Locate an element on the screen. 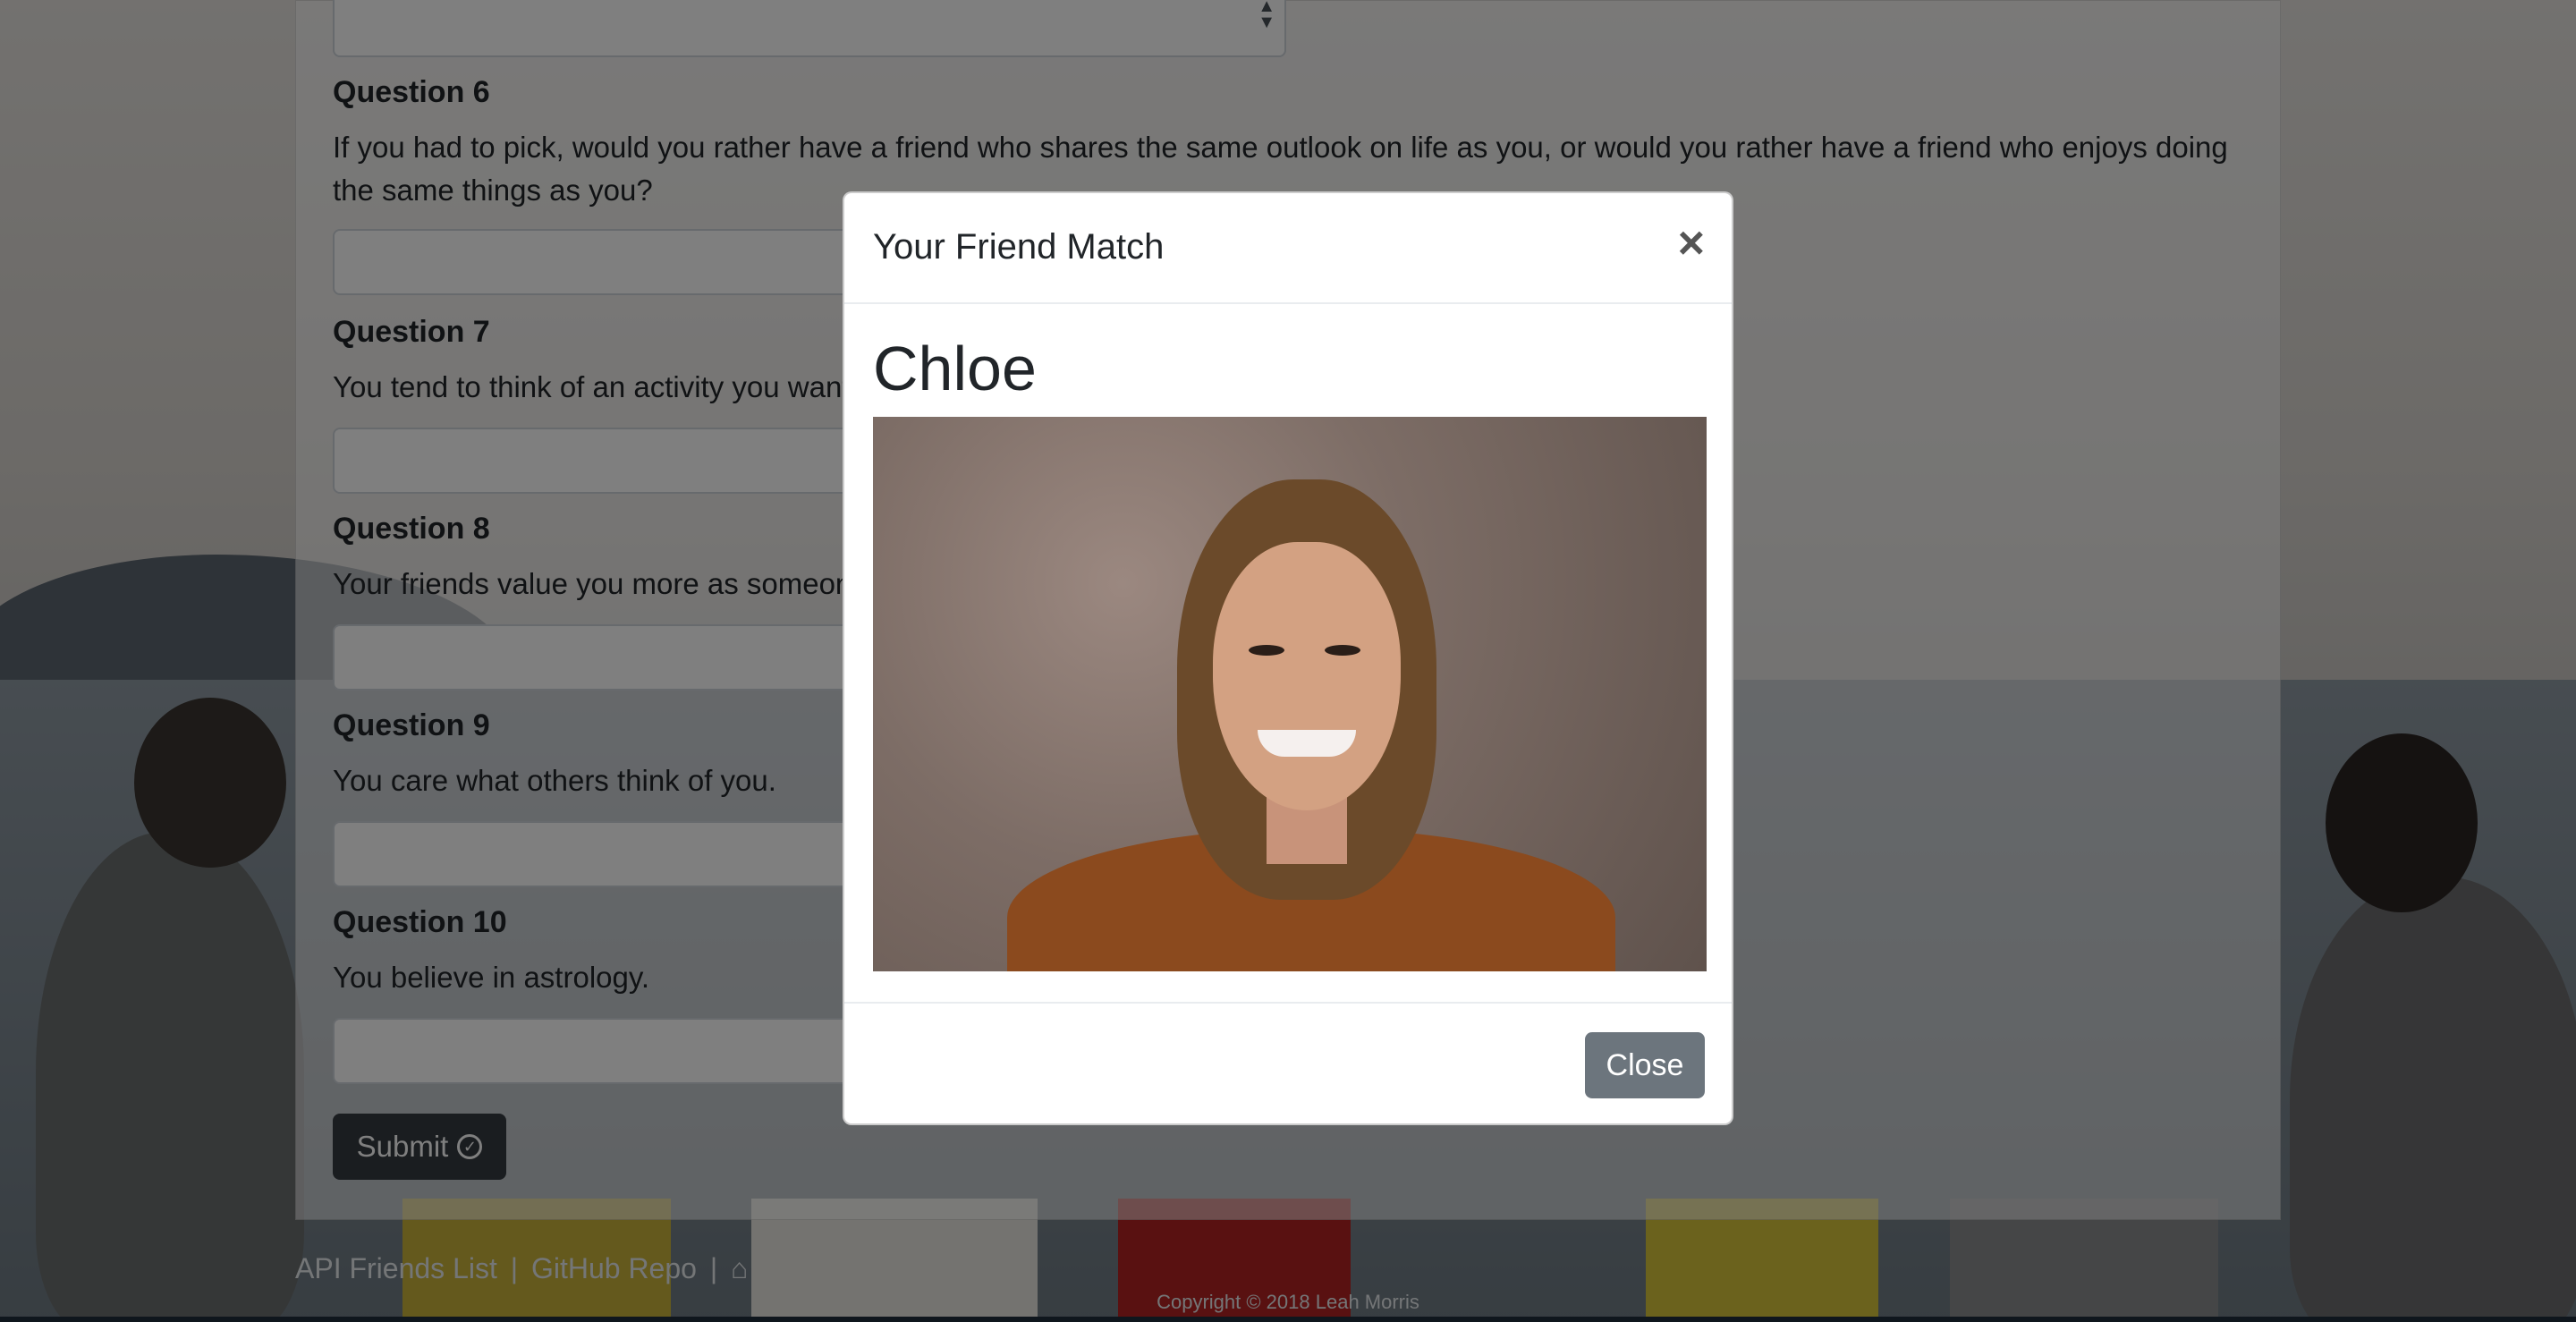 This screenshot has height=1322, width=2576. match-name: Chloe is located at coordinates (955, 368).